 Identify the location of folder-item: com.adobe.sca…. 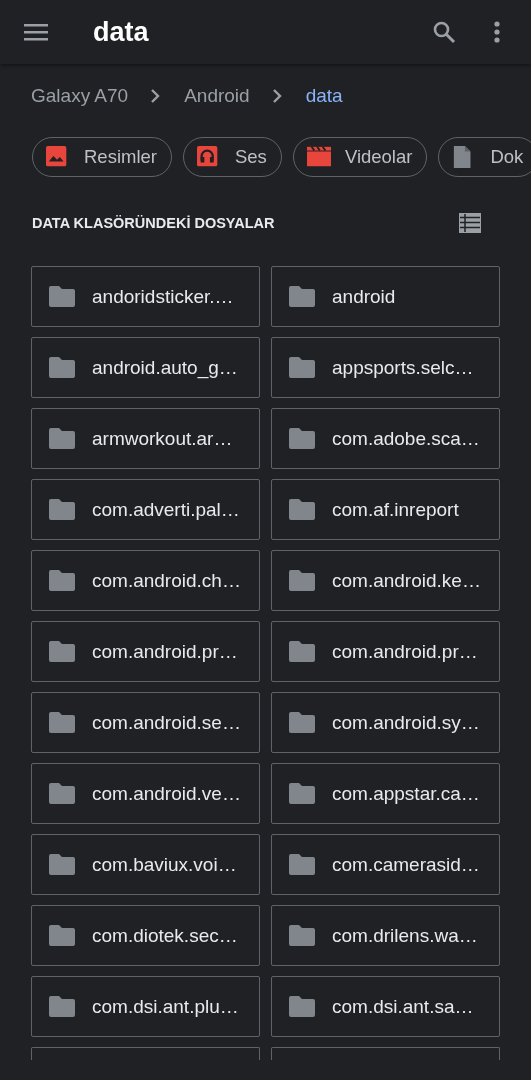
(385, 438).